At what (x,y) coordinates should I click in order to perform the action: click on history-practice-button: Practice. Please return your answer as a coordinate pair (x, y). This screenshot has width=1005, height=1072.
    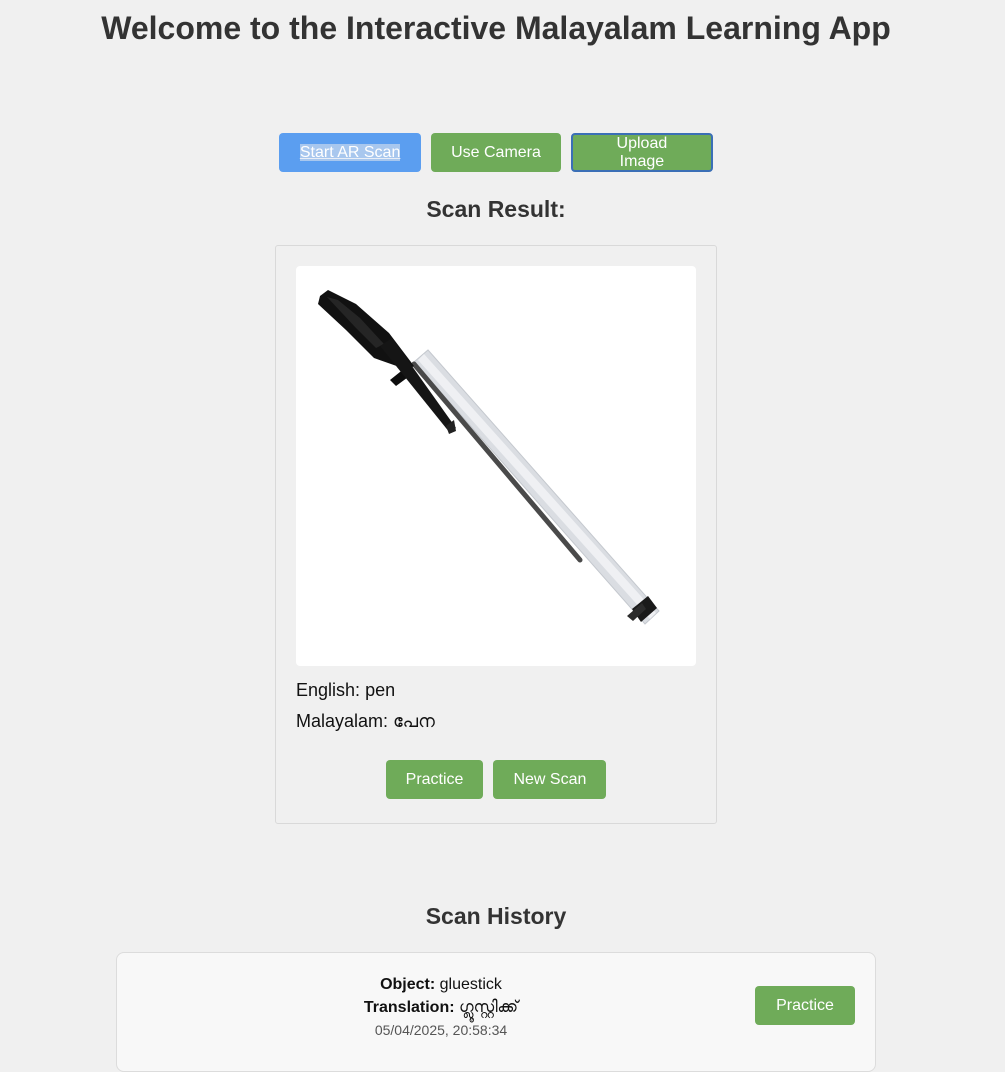
    Looking at the image, I should click on (805, 1005).